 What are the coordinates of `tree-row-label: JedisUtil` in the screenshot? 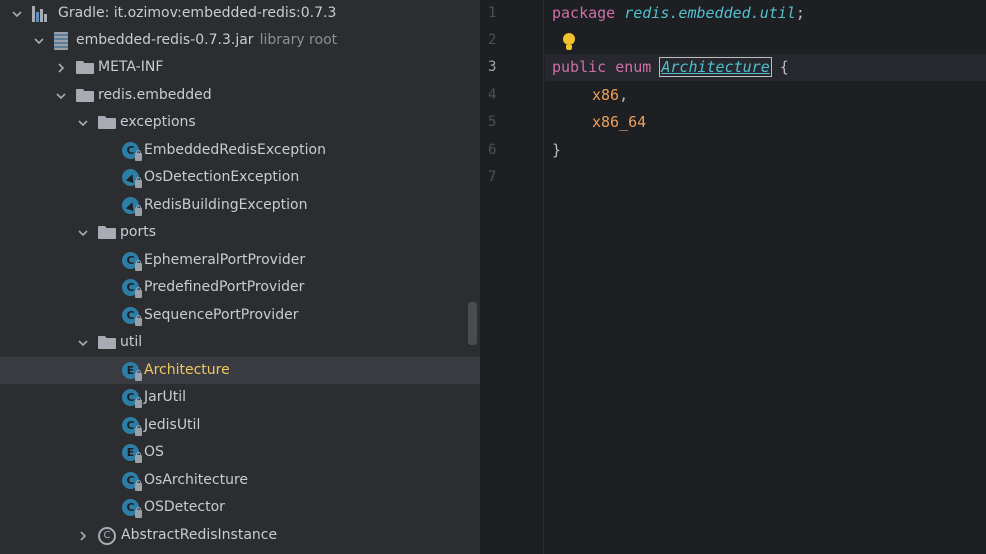 It's located at (172, 425).